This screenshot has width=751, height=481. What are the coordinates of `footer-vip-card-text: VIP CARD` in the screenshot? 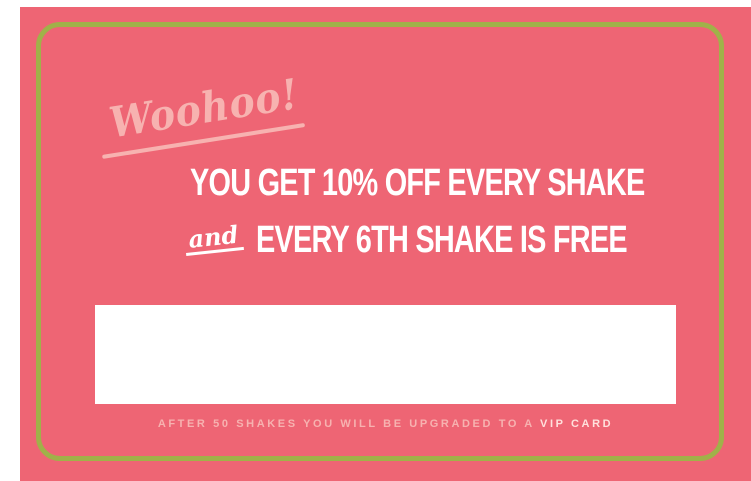 It's located at (577, 424).